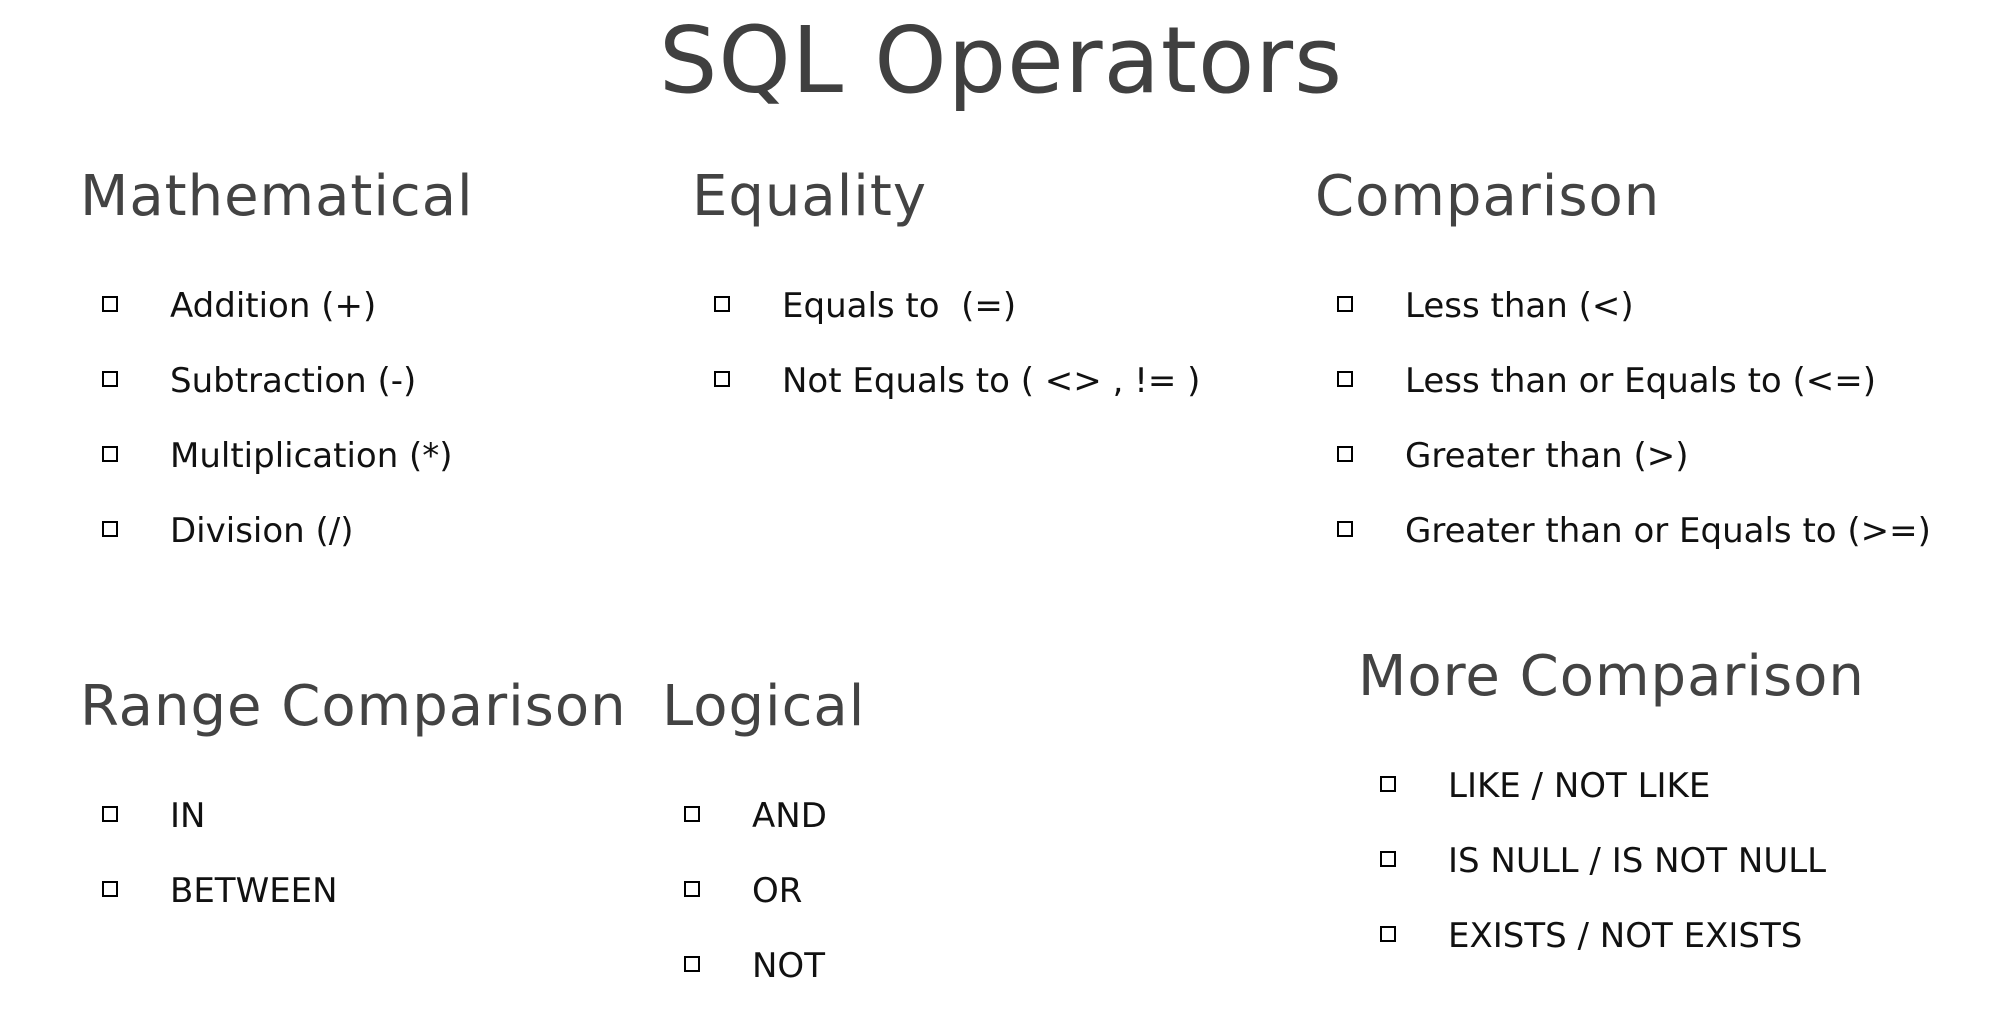 The height and width of the screenshot is (1030, 2002). What do you see at coordinates (899, 306) in the screenshot?
I see `item-label: Equals to (=)` at bounding box center [899, 306].